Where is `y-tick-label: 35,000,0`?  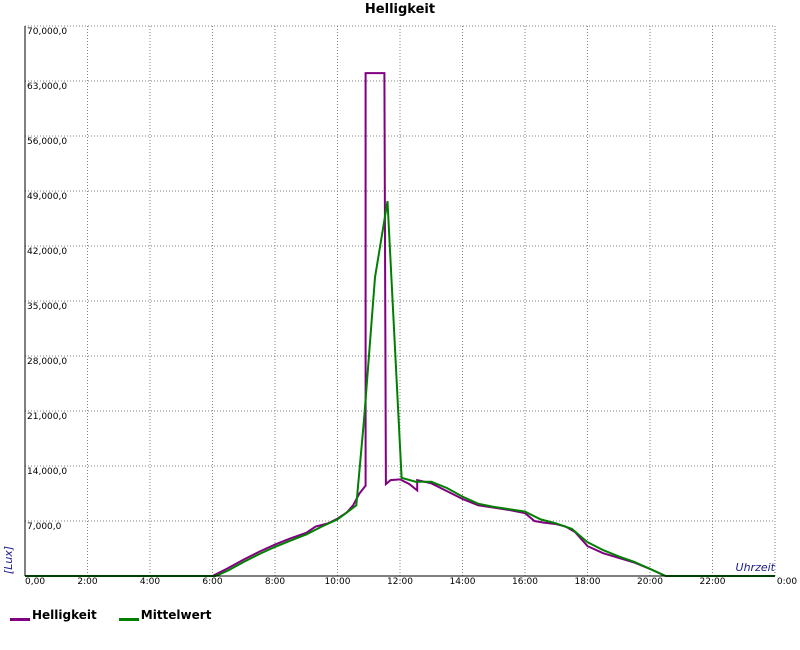
y-tick-label: 35,000,0 is located at coordinates (47, 307).